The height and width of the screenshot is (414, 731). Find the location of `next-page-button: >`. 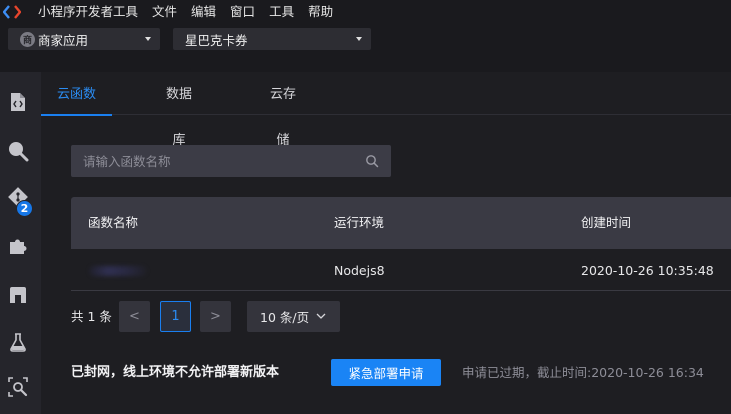

next-page-button: > is located at coordinates (215, 316).